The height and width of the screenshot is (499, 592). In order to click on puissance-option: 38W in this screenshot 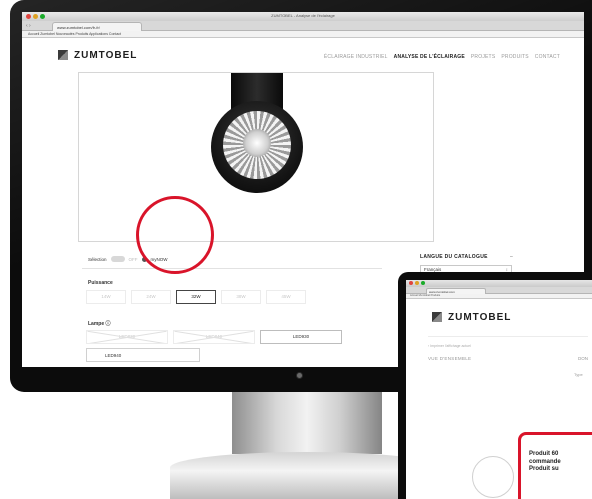, I will do `click(241, 297)`.